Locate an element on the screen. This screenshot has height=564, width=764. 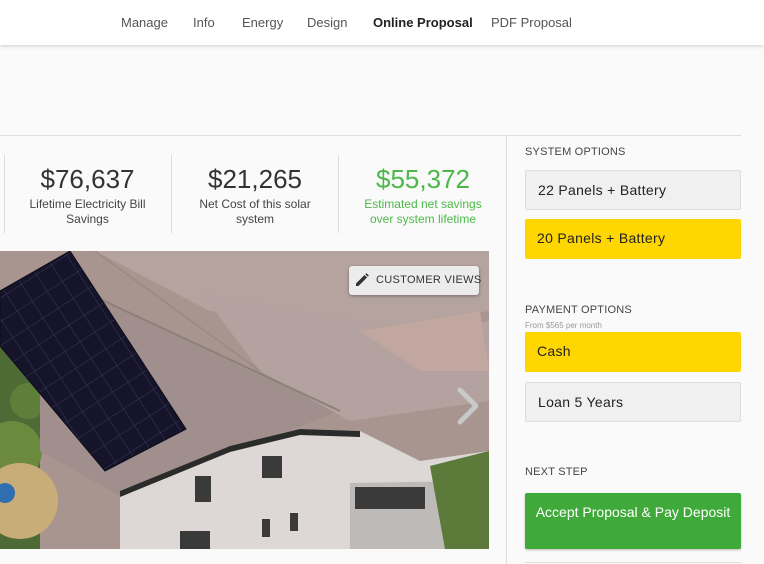
next-image-button is located at coordinates (467, 408).